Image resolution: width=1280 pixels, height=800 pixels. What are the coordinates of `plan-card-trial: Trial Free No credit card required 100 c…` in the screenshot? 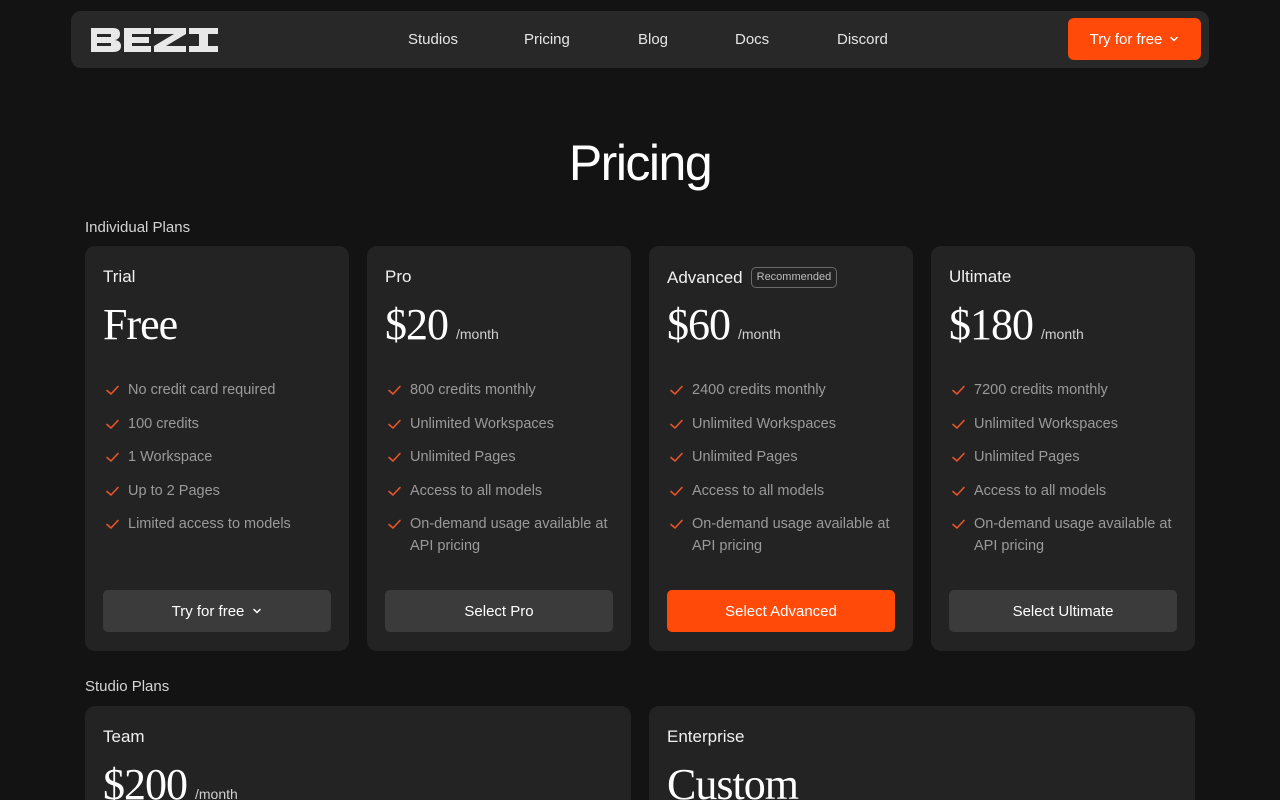 It's located at (217, 448).